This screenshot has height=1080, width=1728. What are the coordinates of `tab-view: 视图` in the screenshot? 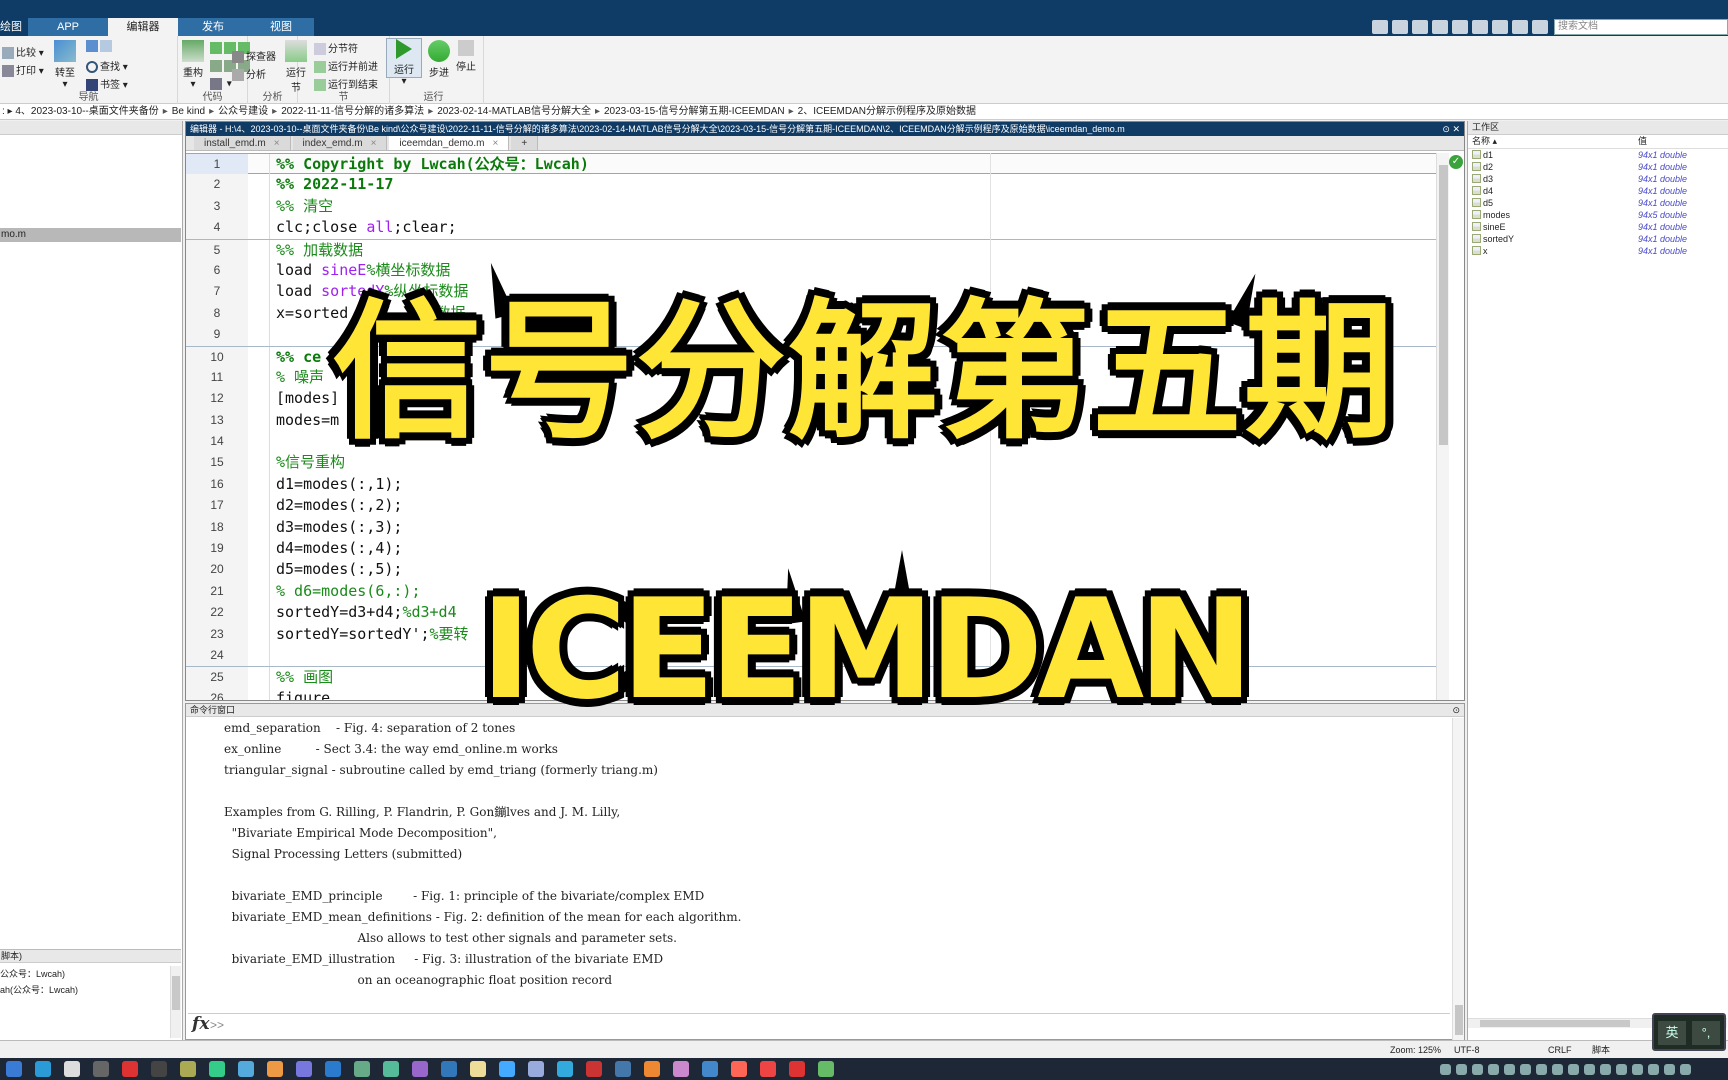 It's located at (281, 27).